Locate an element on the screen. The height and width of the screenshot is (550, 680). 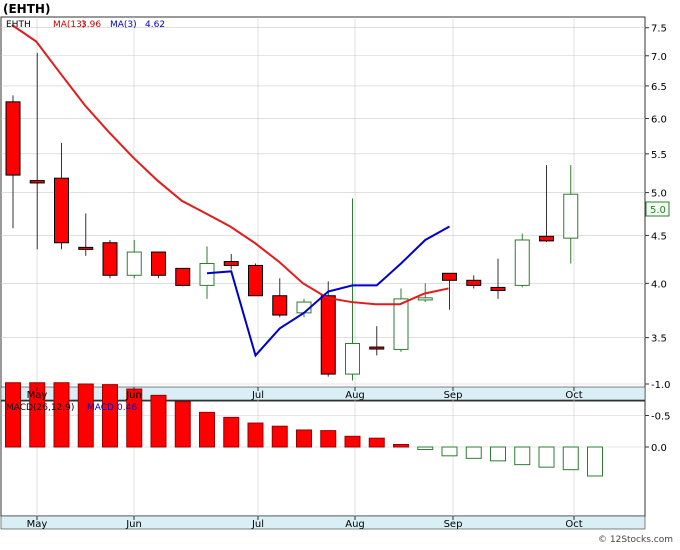
price-tick-label: 6.5 is located at coordinates (659, 87).